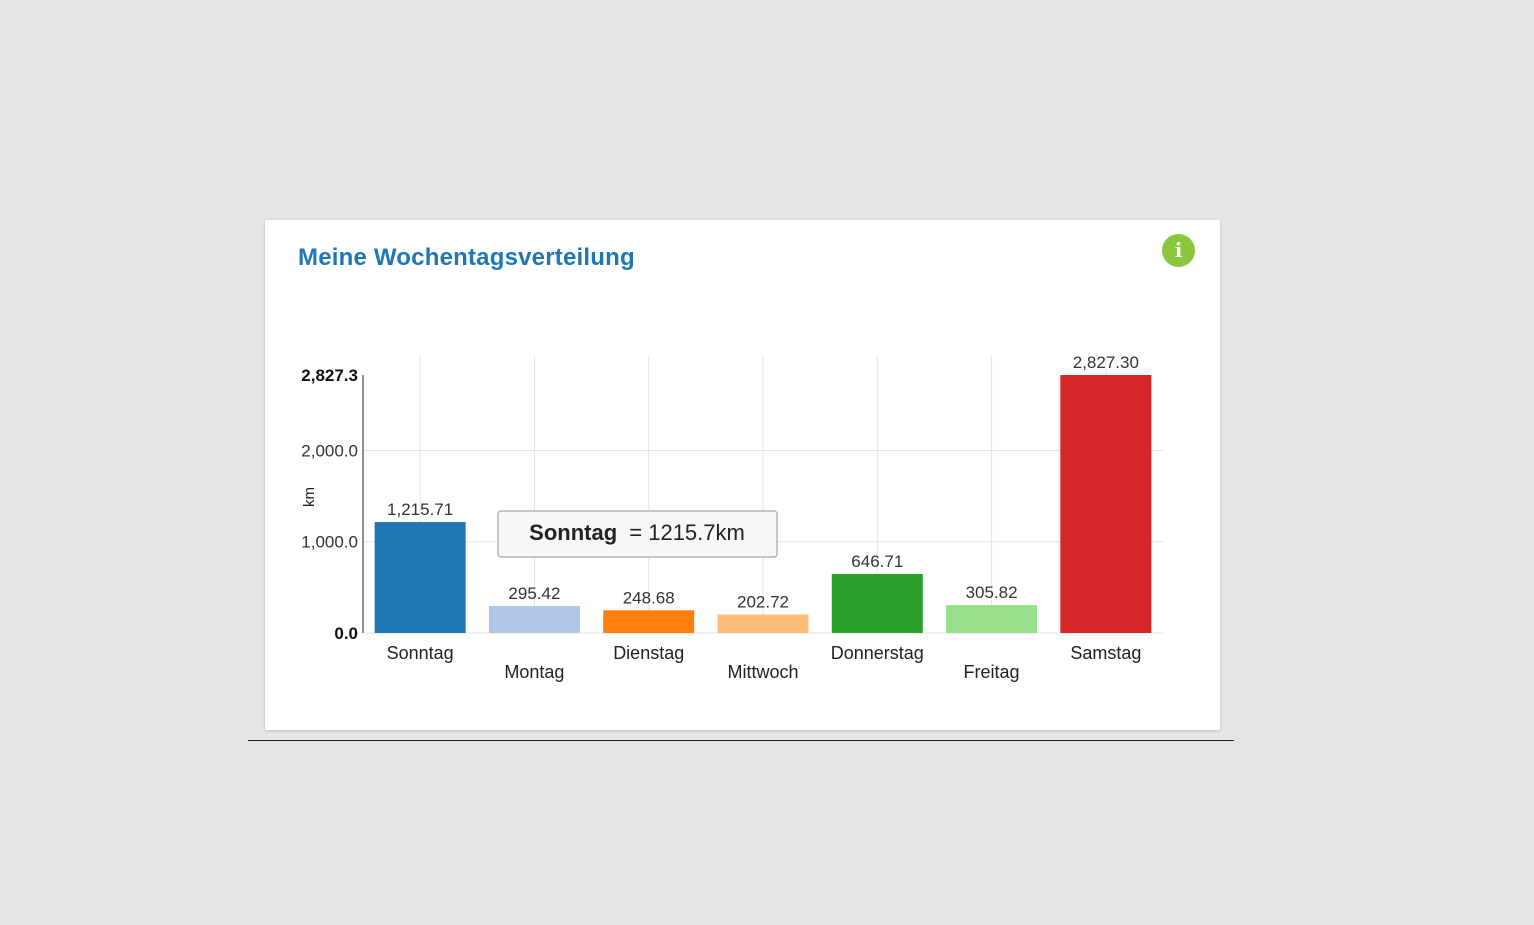 Image resolution: width=1534 pixels, height=925 pixels. What do you see at coordinates (329, 542) in the screenshot?
I see `y-tick-label: 1,000.0` at bounding box center [329, 542].